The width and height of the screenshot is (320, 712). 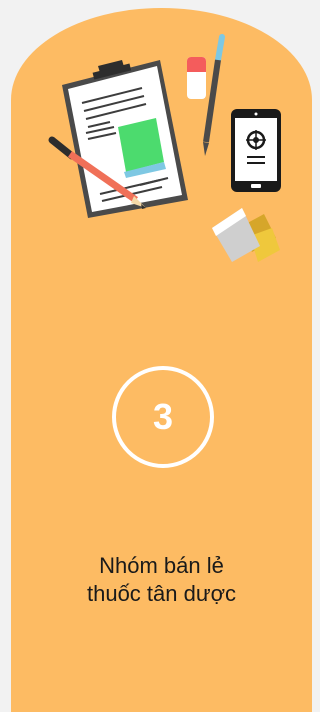 What do you see at coordinates (196, 78) in the screenshot?
I see `eraser-icon` at bounding box center [196, 78].